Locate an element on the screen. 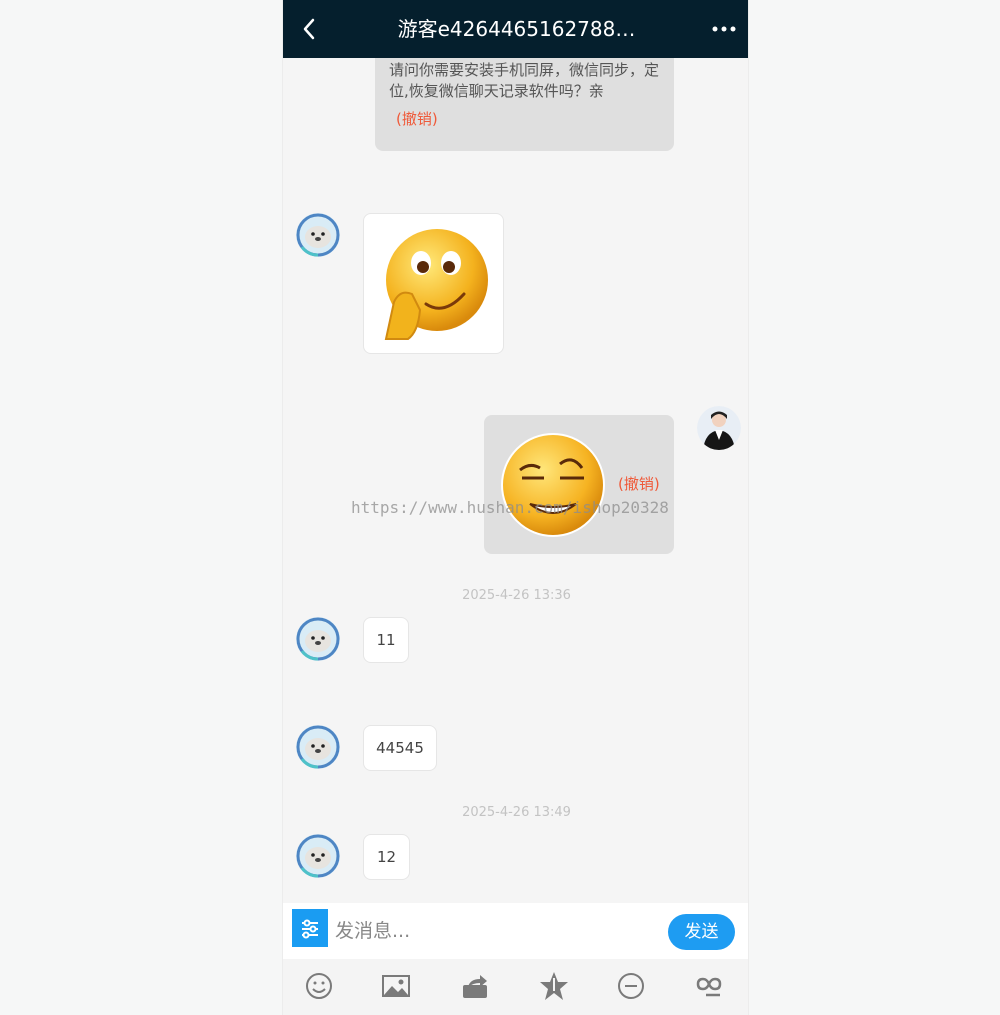 Image resolution: width=1000 pixels, height=1015 pixels. block-icon is located at coordinates (631, 986).